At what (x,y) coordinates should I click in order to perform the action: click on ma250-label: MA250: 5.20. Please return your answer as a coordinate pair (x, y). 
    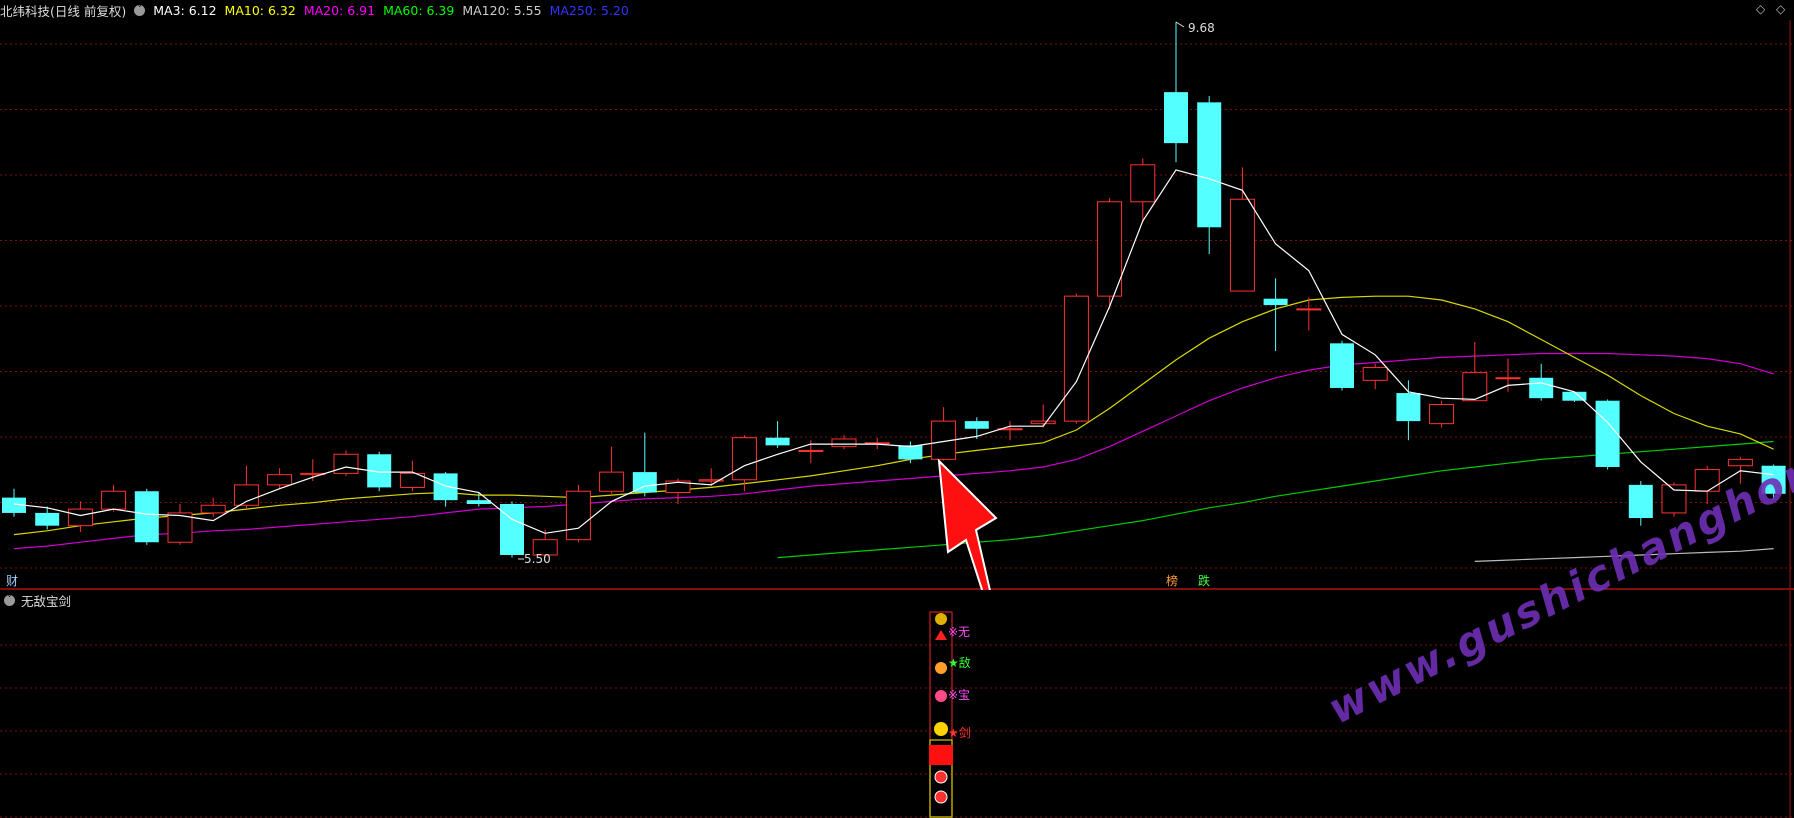
    Looking at the image, I should click on (589, 10).